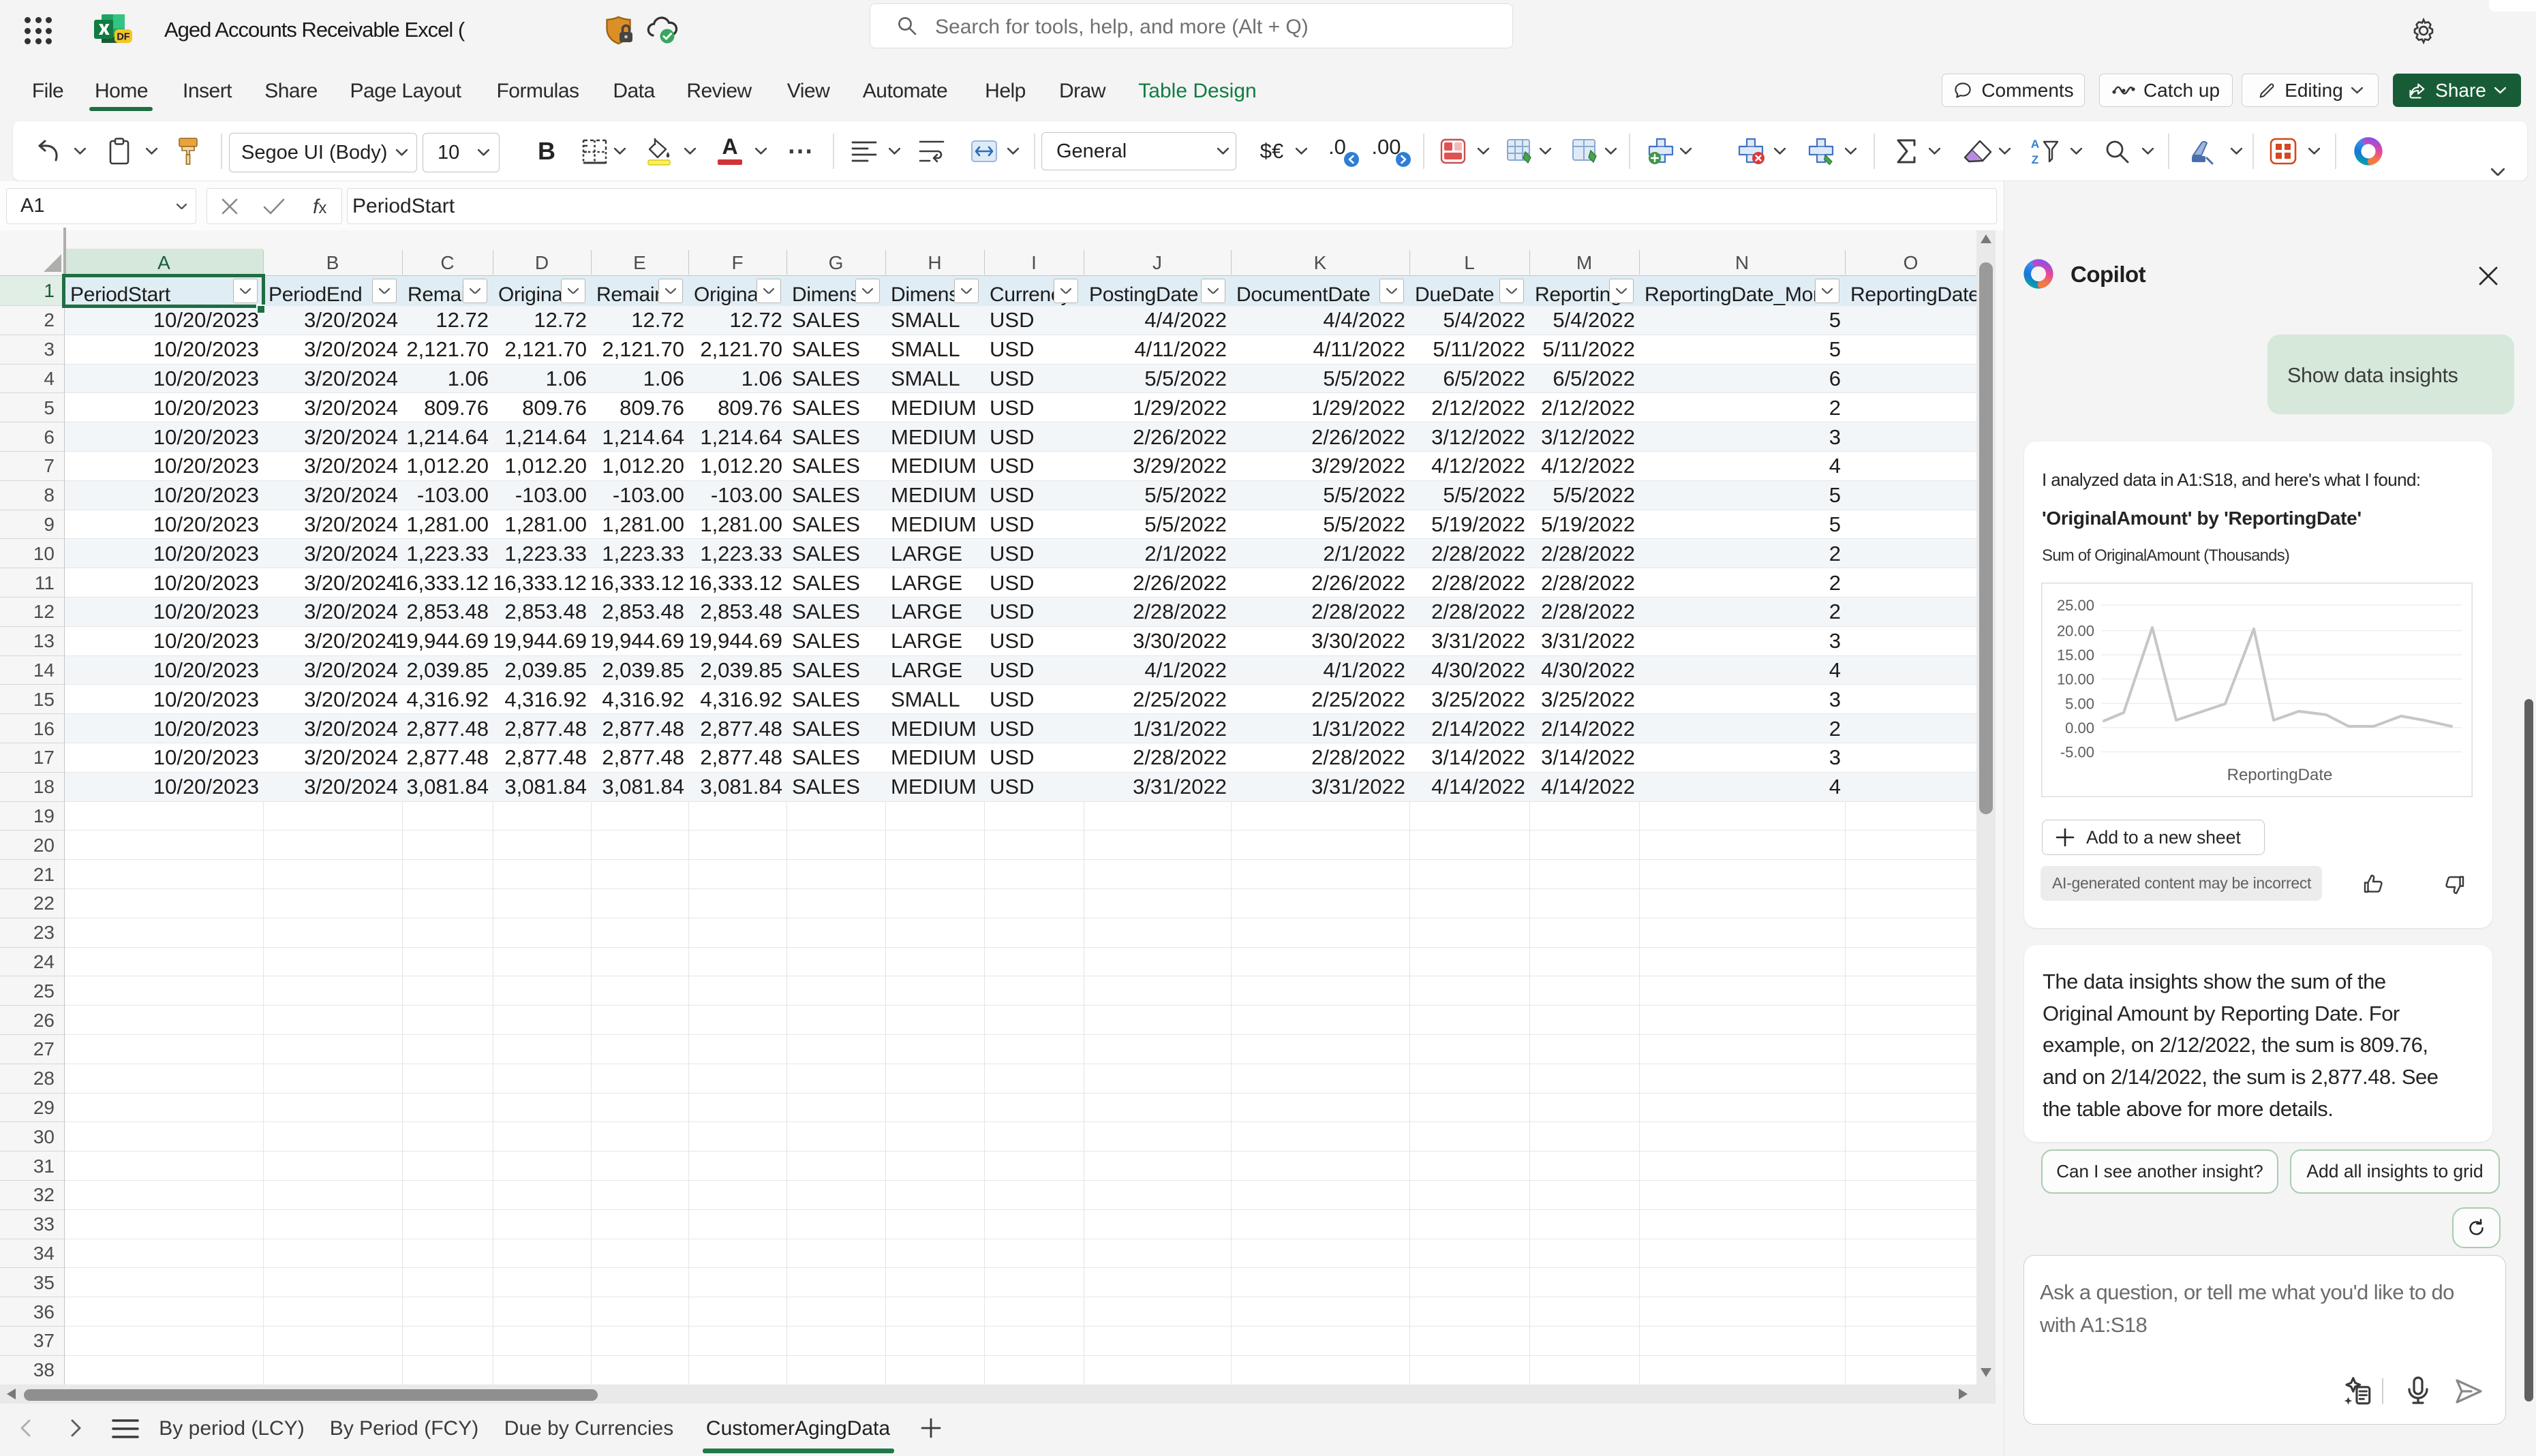 The width and height of the screenshot is (2536, 1456). I want to click on svg-text: 0.00, so click(2079, 728).